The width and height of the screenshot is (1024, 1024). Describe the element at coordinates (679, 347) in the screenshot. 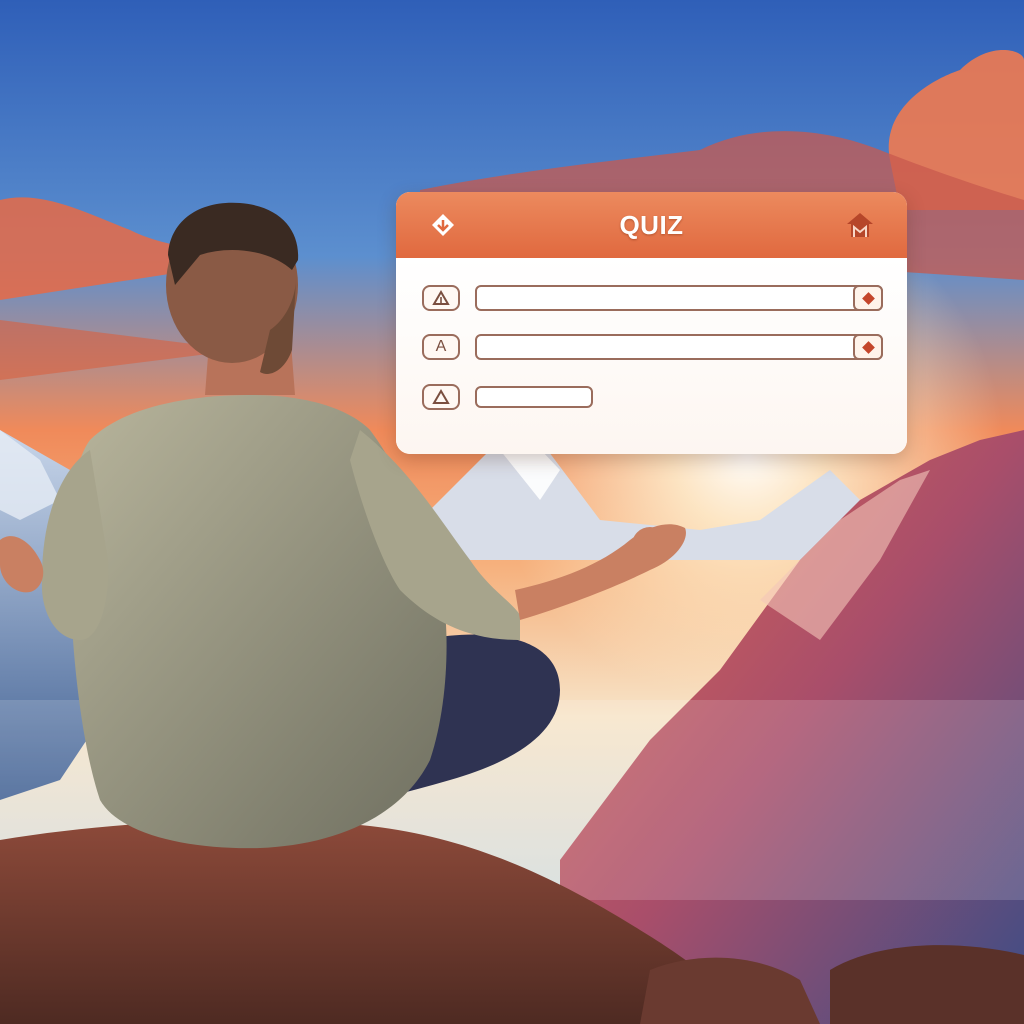

I see `option-2-field` at that location.